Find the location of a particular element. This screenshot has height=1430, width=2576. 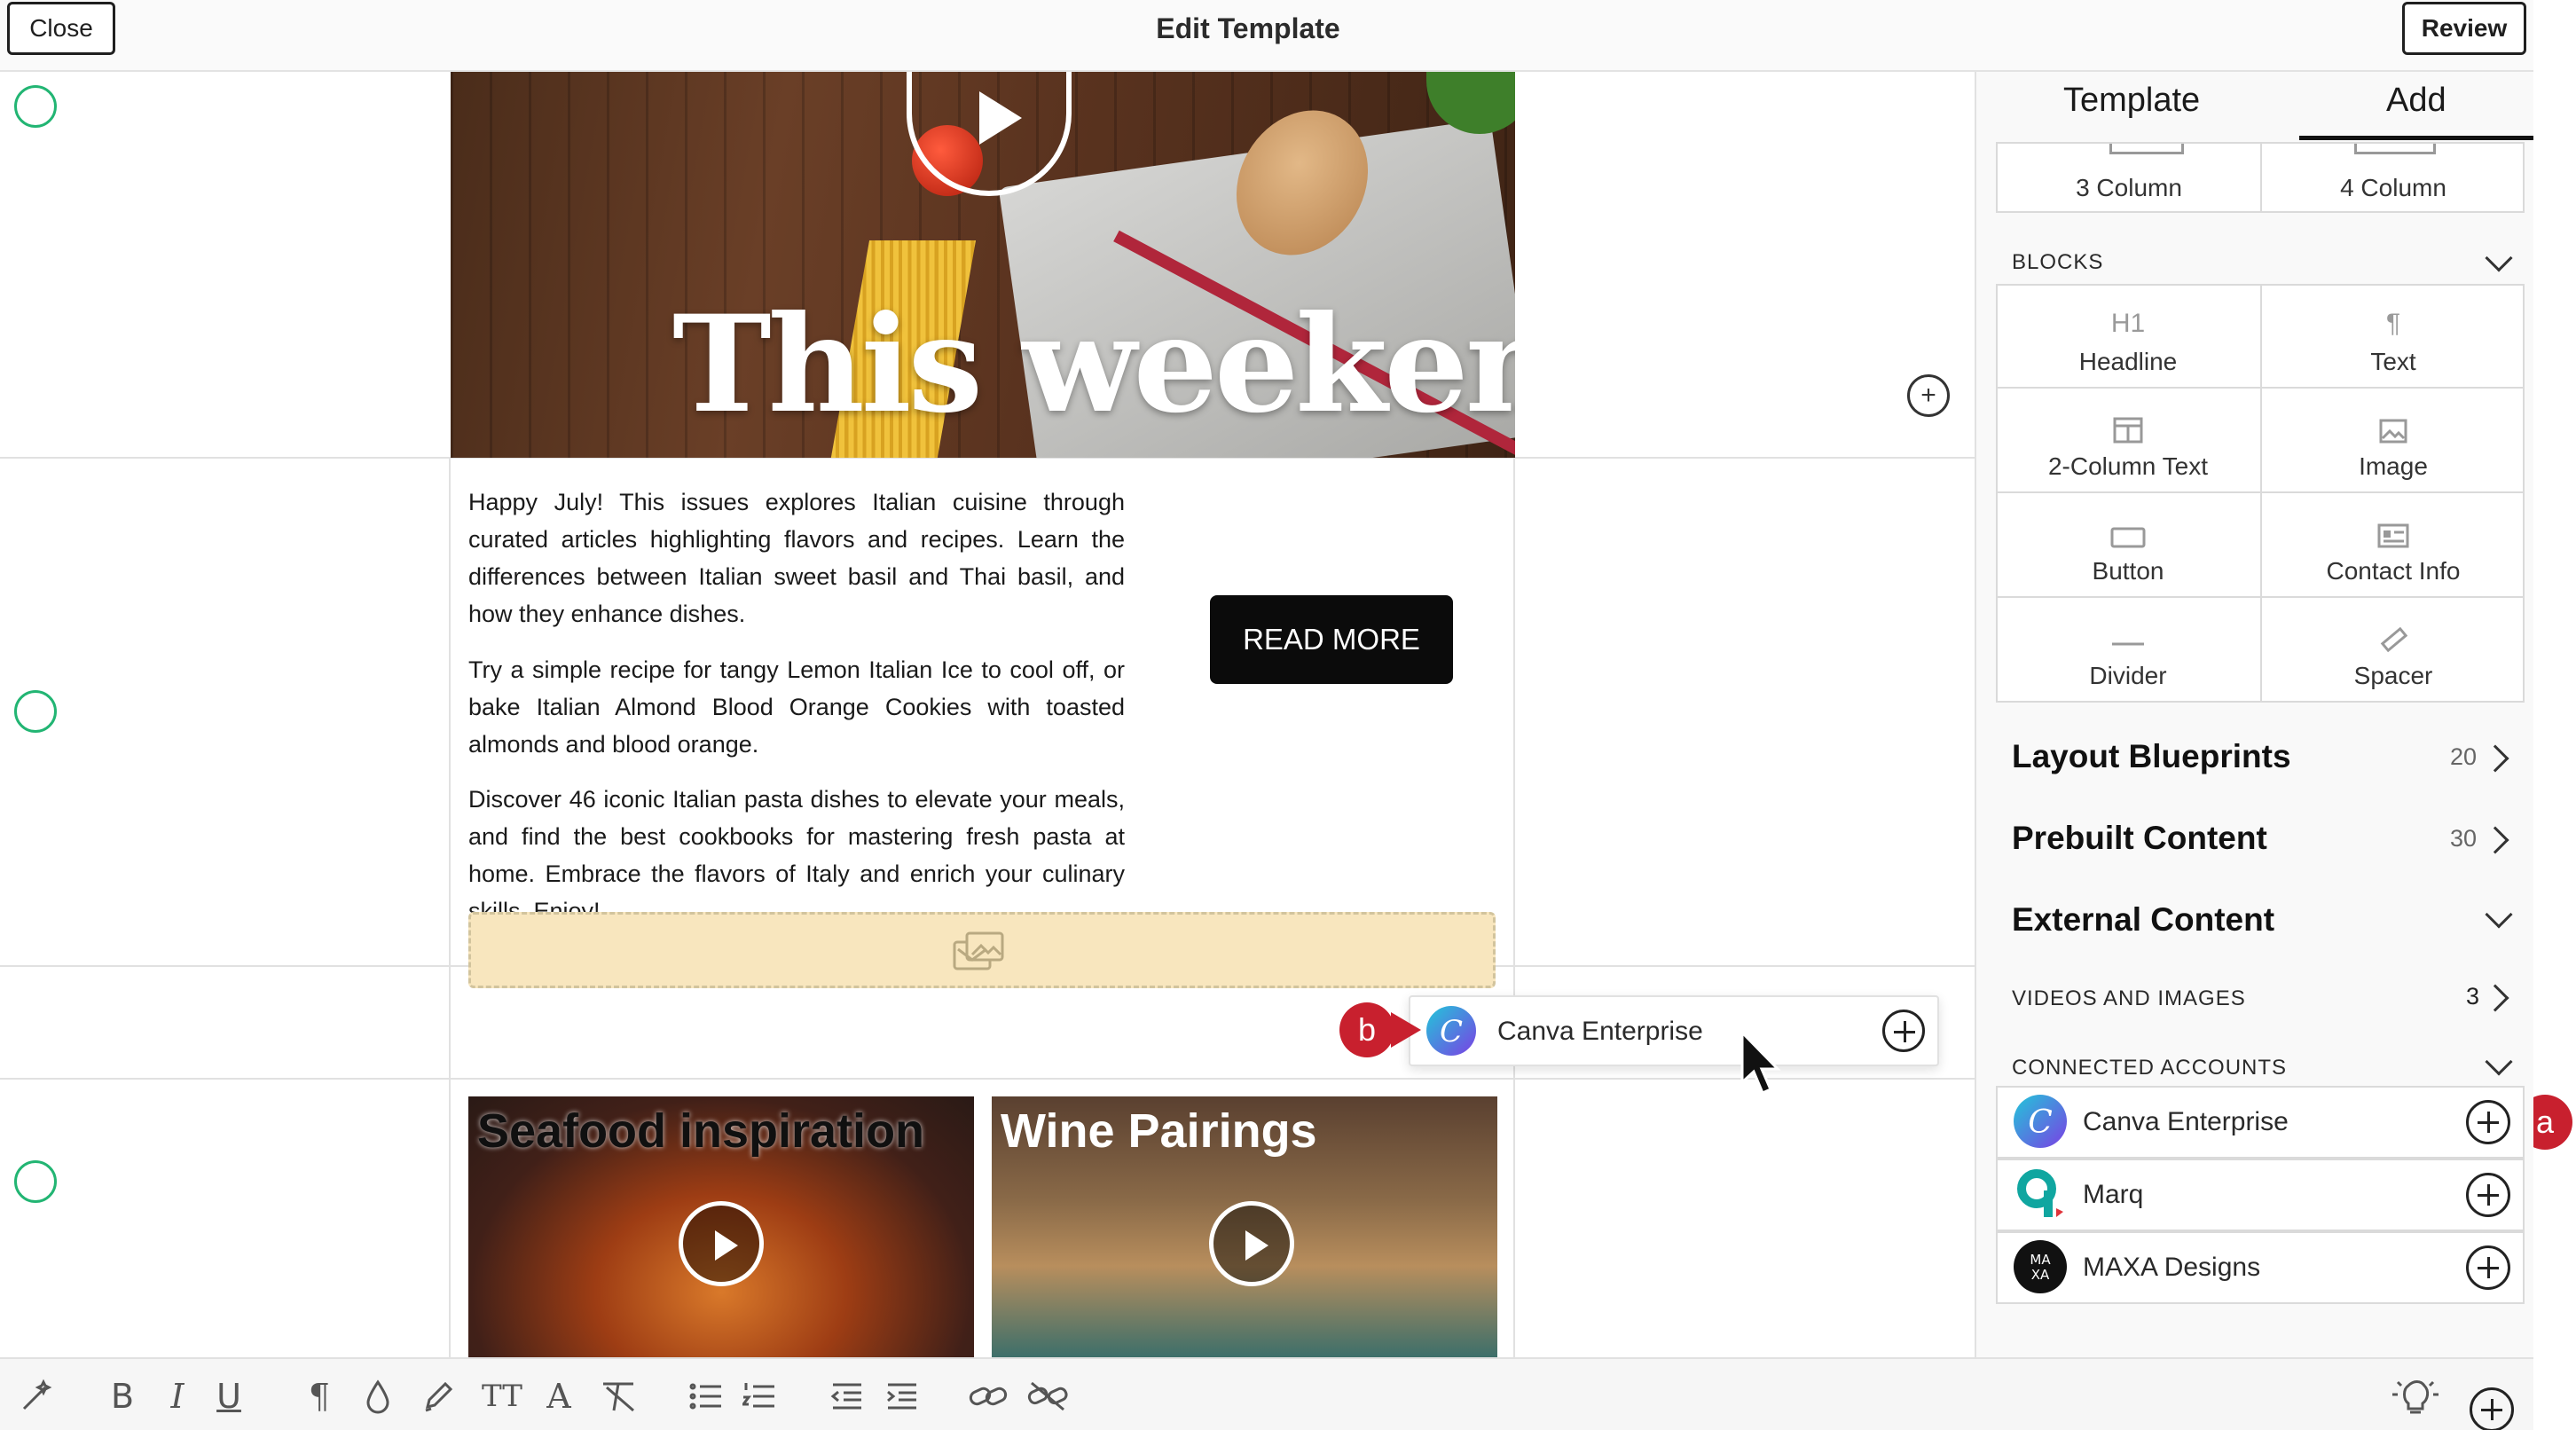

account-name: Canva Enterprise is located at coordinates (2186, 1121).